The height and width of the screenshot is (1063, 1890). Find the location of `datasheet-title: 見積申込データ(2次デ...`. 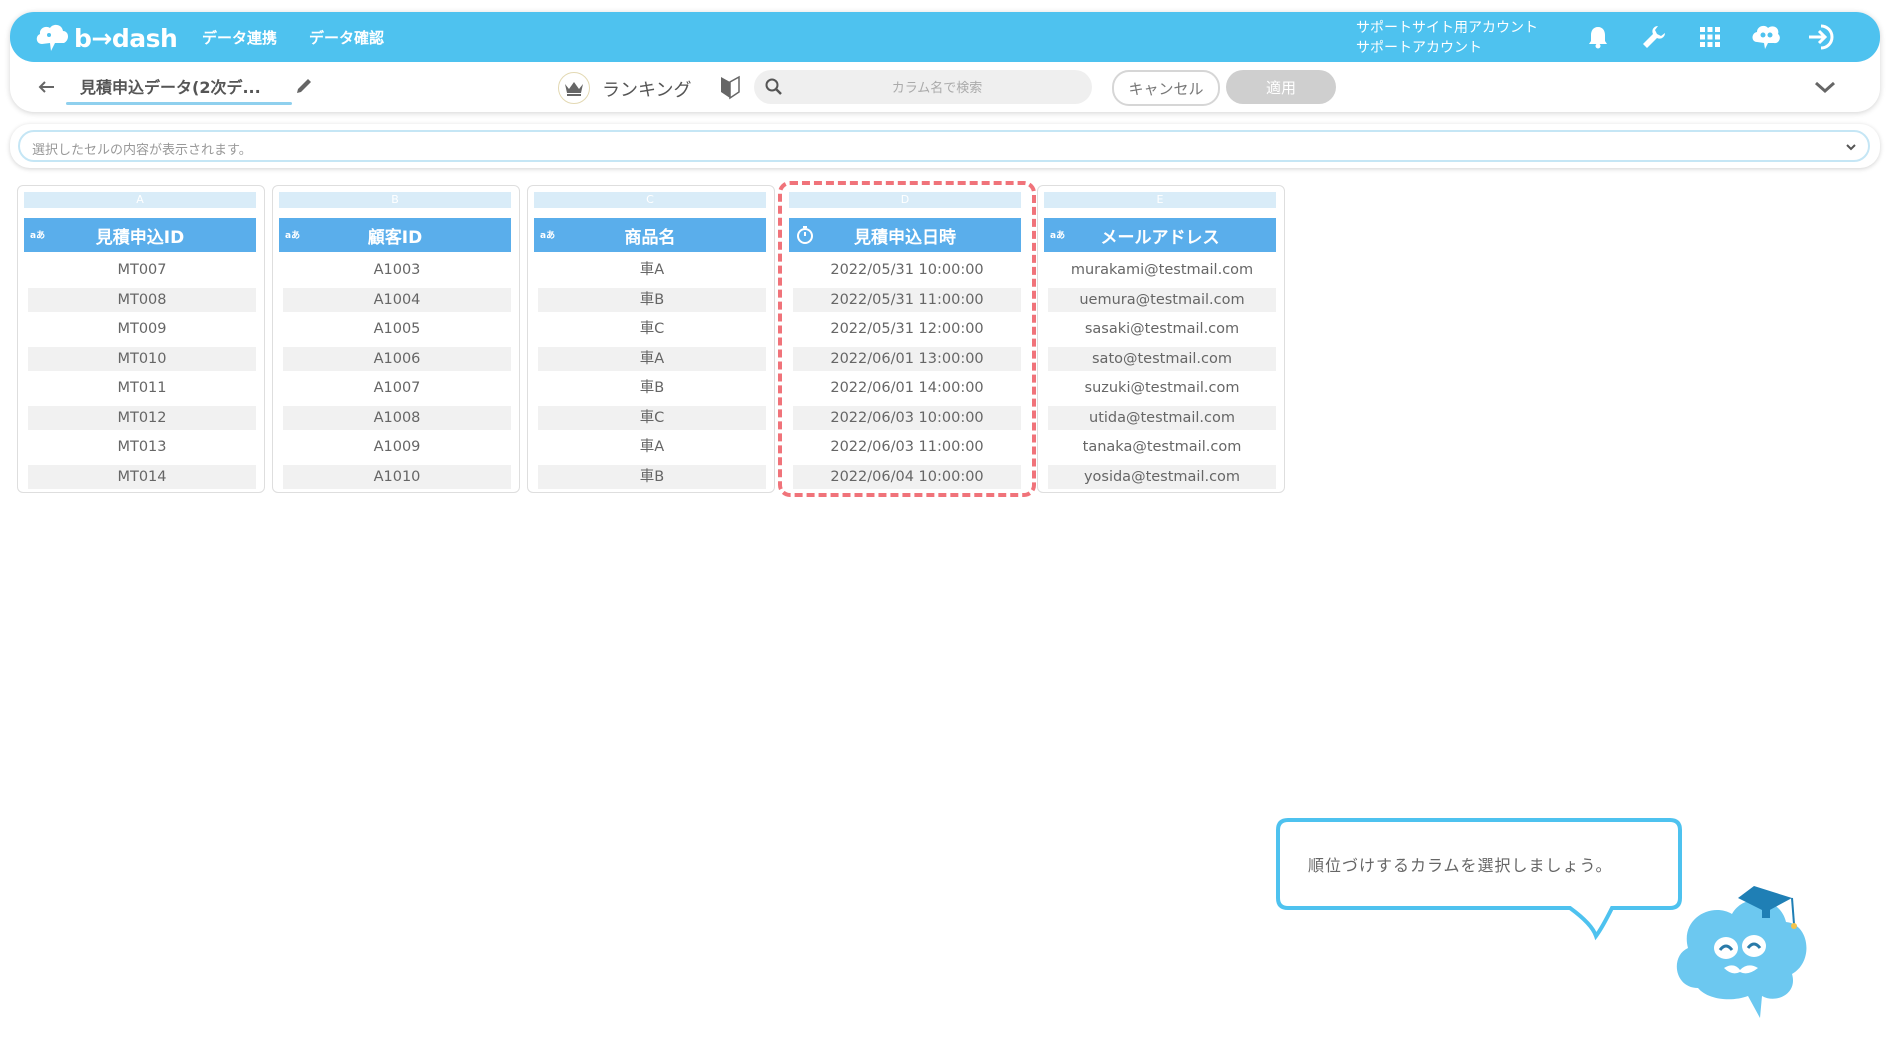

datasheet-title: 見積申込データ(2次デ... is located at coordinates (184, 89).